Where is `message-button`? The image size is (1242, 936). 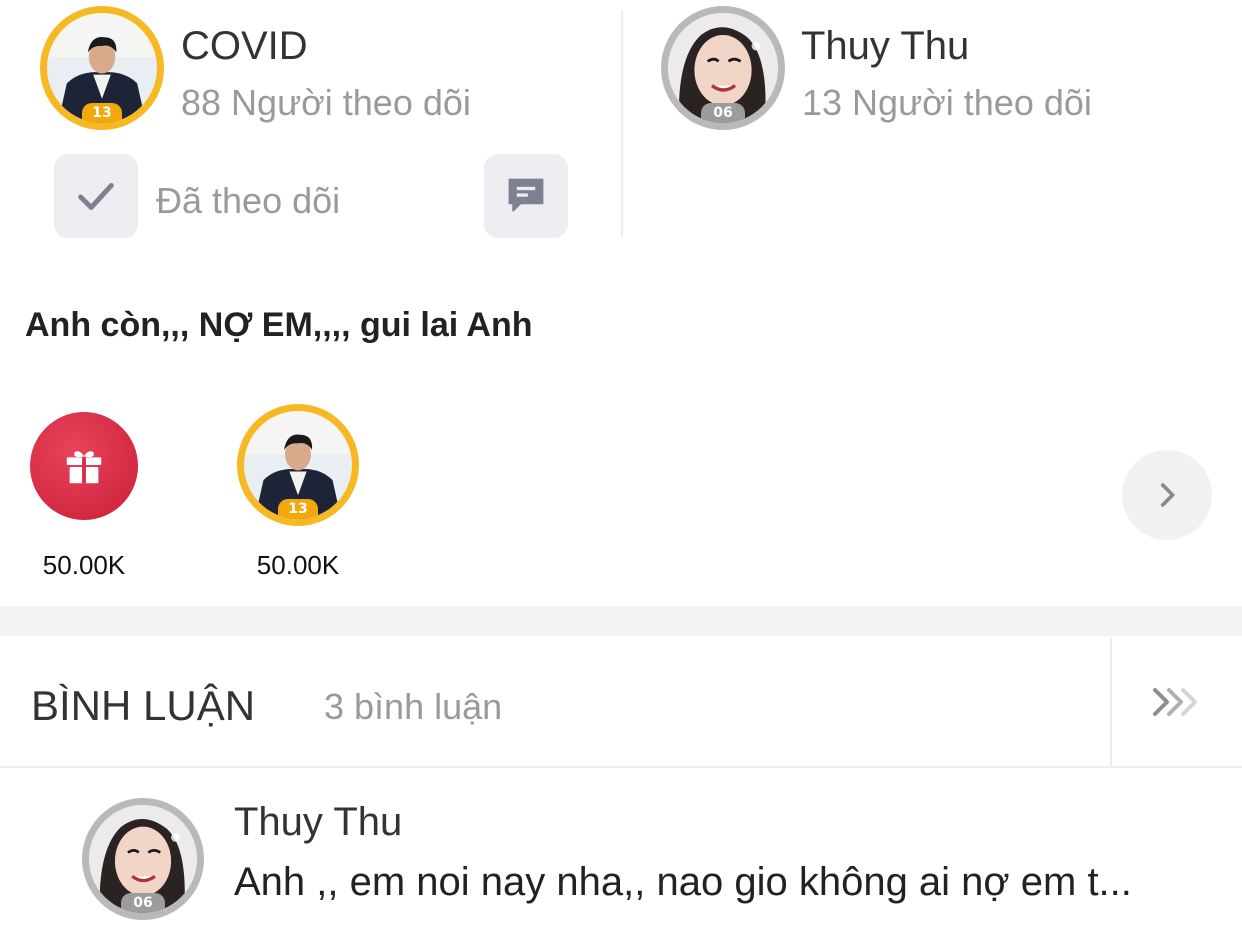 message-button is located at coordinates (526, 196).